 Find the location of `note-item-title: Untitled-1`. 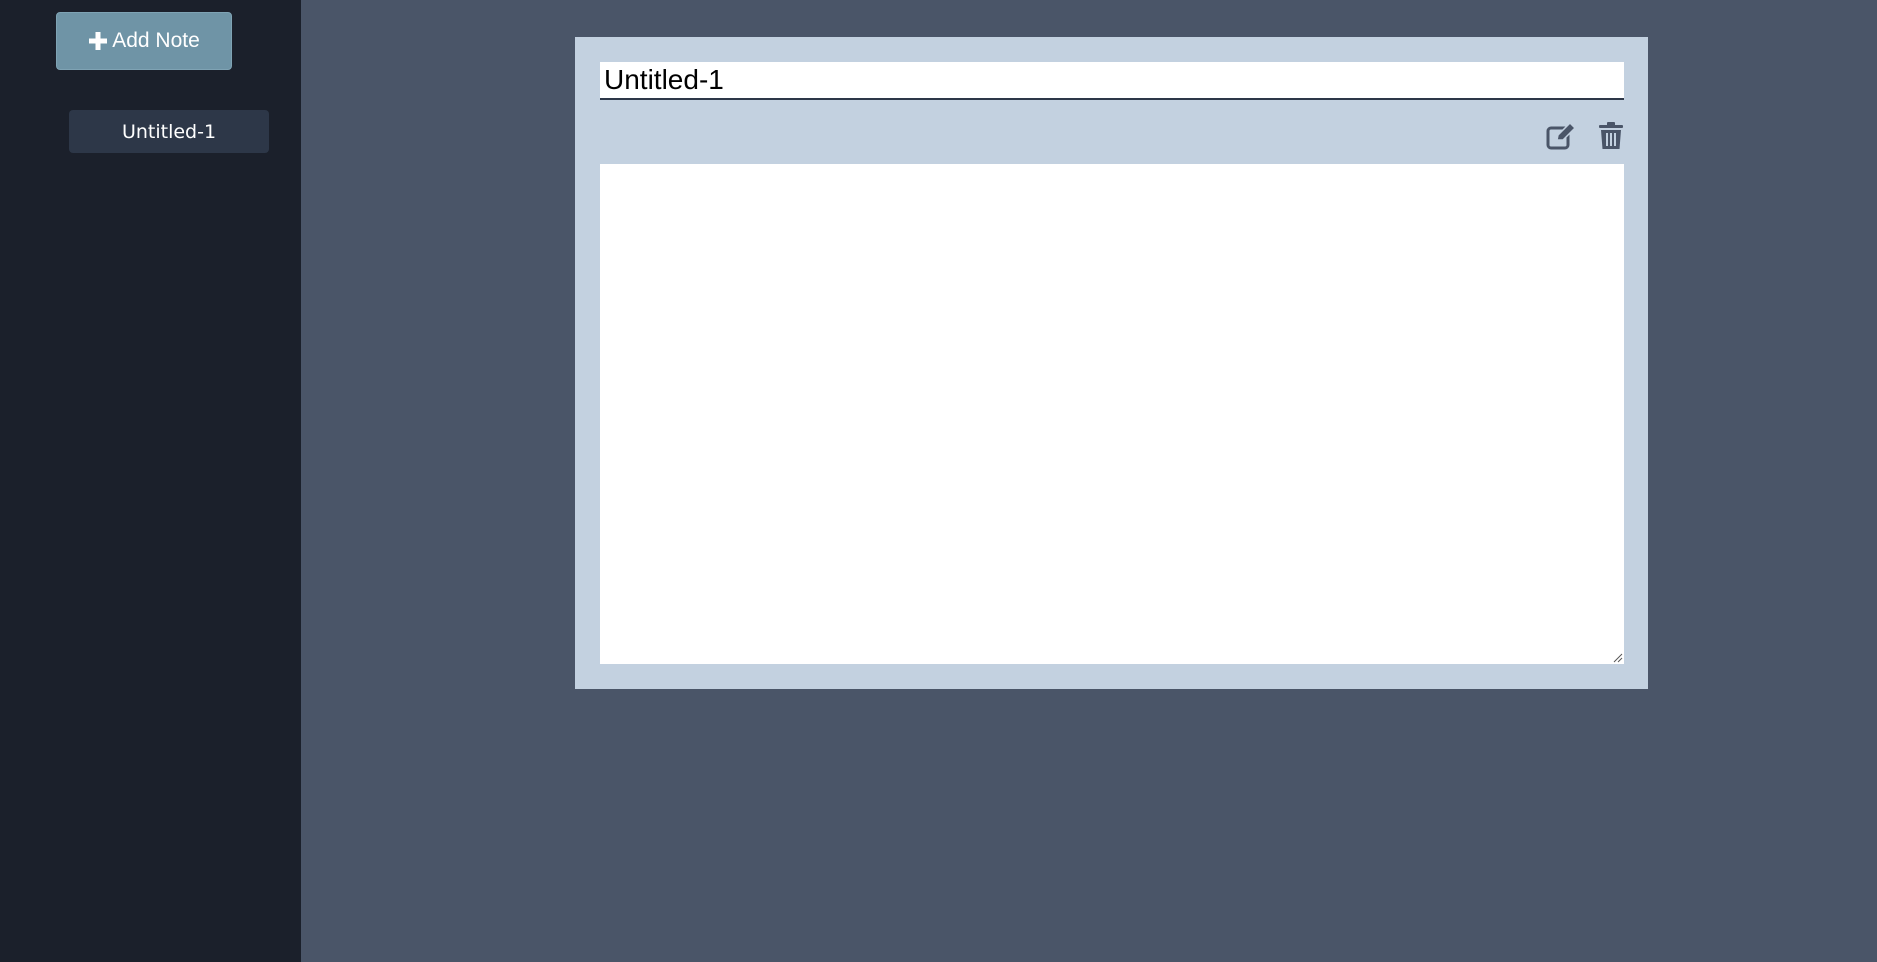

note-item-title: Untitled-1 is located at coordinates (169, 131).